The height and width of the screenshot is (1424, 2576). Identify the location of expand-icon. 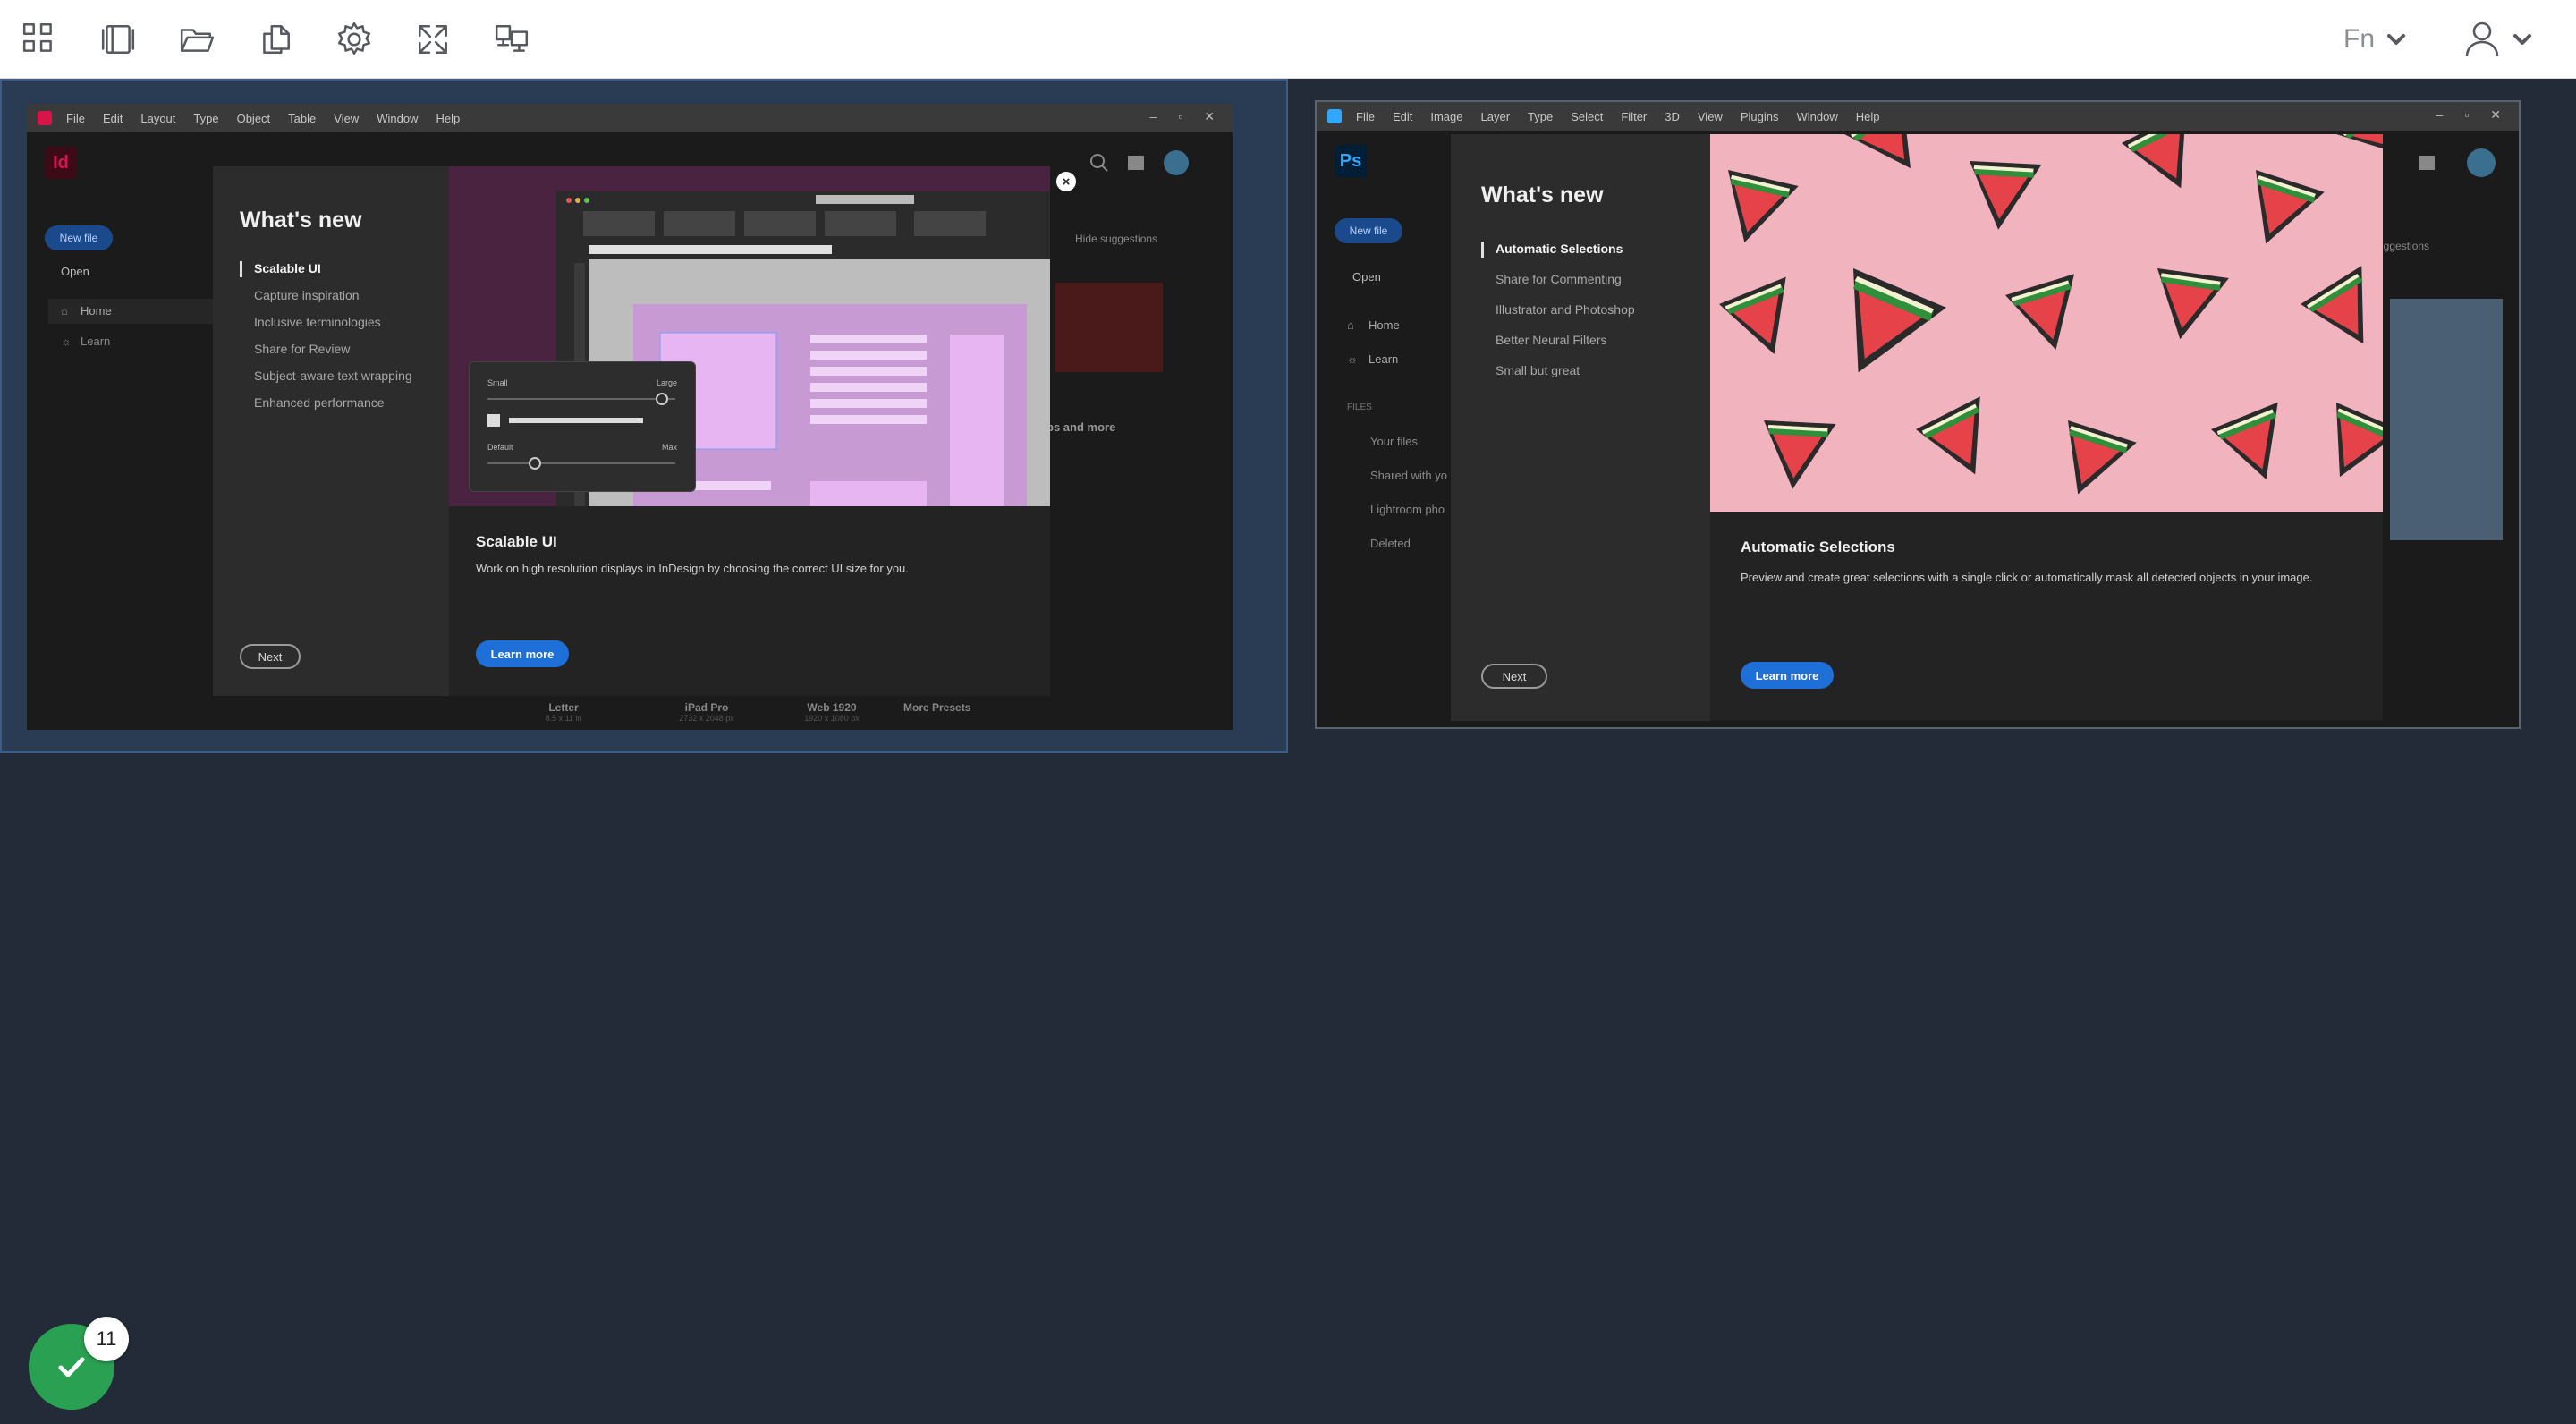
(433, 39).